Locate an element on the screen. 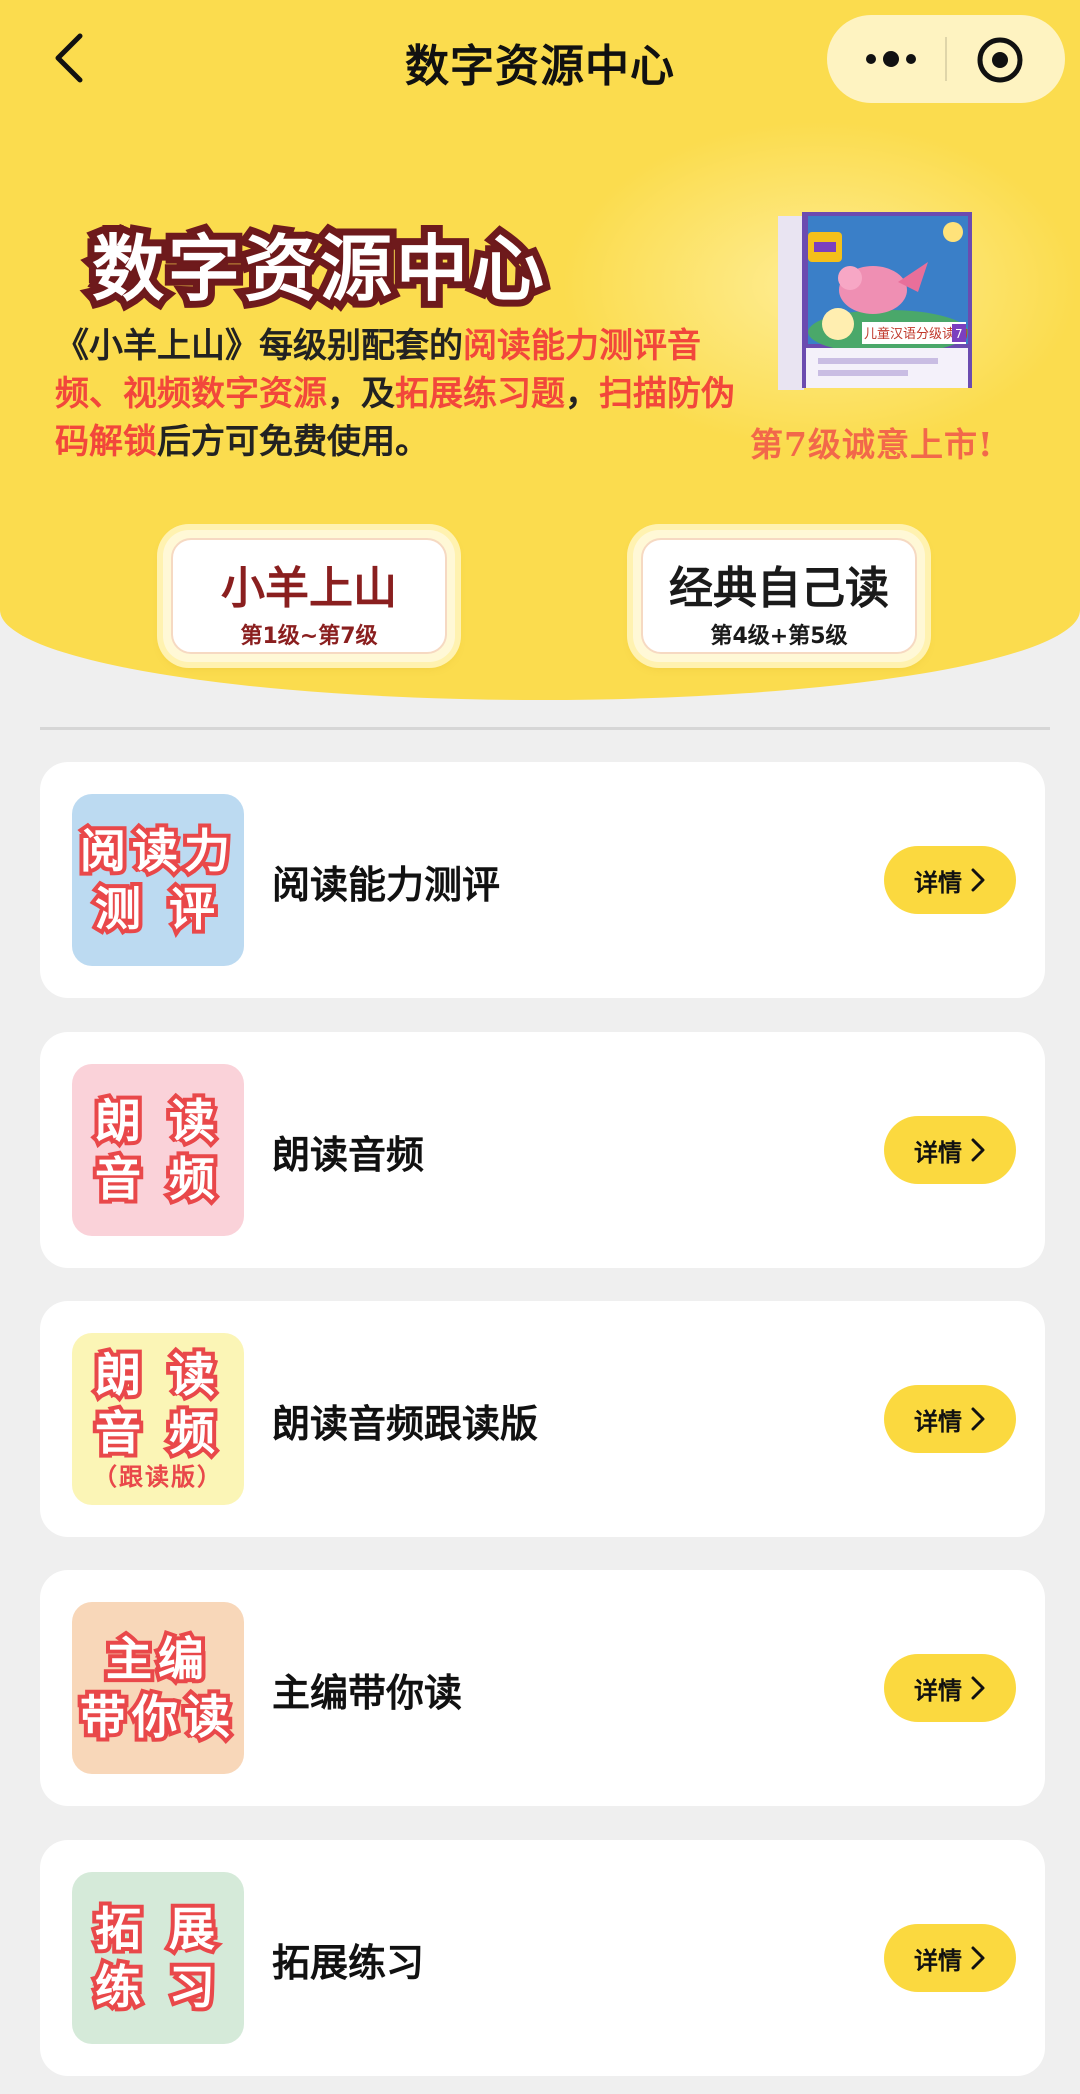 The image size is (1080, 2094). resource-icon: 主编 带你读 is located at coordinates (158, 1688).